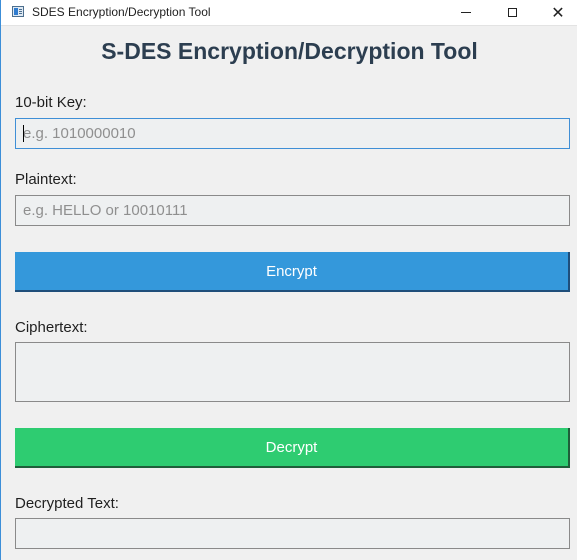 This screenshot has height=560, width=577. Describe the element at coordinates (289, 13) in the screenshot. I see `title-bar: SDES Encryption/Decryption Tool ✕` at that location.